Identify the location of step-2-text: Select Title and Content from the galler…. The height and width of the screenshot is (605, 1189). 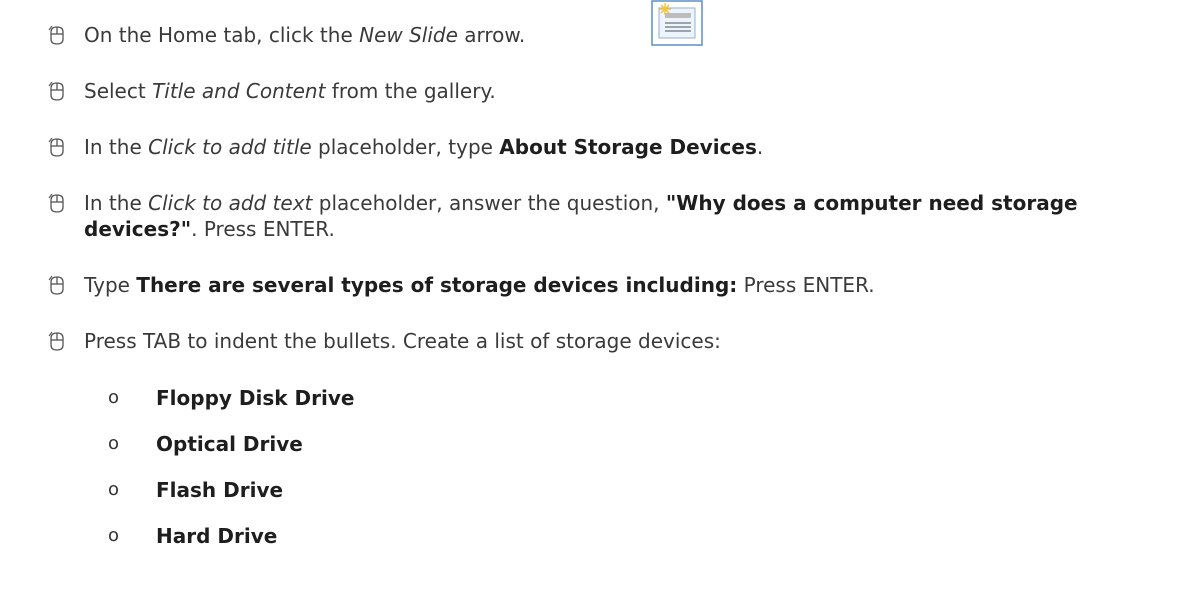
(290, 91).